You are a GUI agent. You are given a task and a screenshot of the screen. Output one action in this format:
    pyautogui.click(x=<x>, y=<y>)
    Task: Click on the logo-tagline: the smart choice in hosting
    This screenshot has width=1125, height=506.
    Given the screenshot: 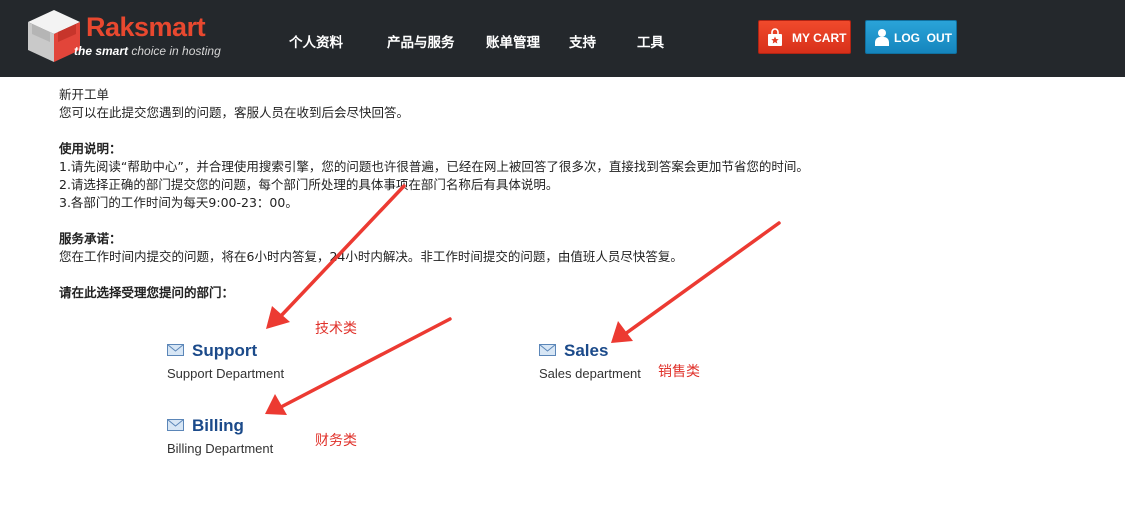 What is the action you would take?
    pyautogui.click(x=147, y=51)
    